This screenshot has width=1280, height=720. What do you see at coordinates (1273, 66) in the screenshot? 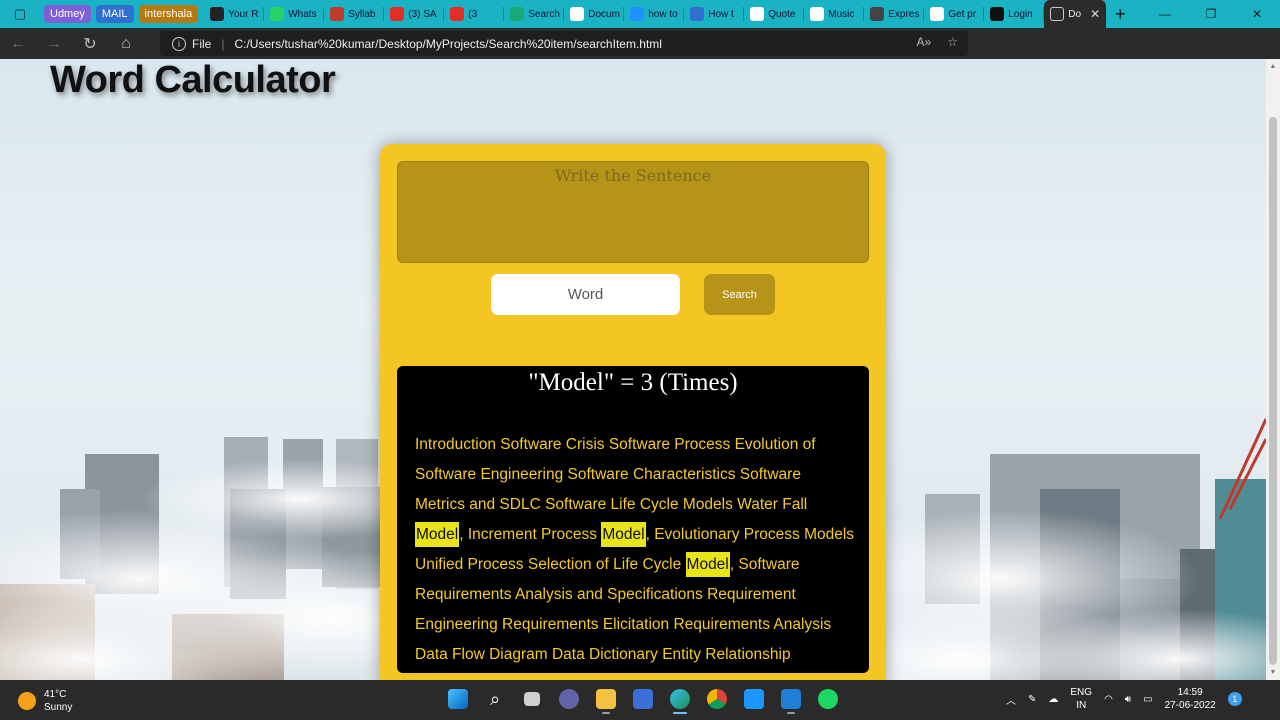
I see `scroll-up-icon: ▲` at bounding box center [1273, 66].